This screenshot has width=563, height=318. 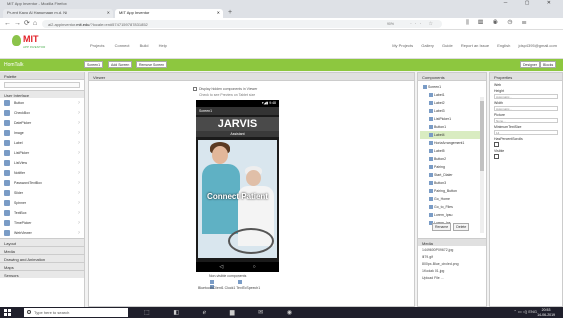 What do you see at coordinates (237, 134) in the screenshot?
I see `assistant-label: Assistant` at bounding box center [237, 134].